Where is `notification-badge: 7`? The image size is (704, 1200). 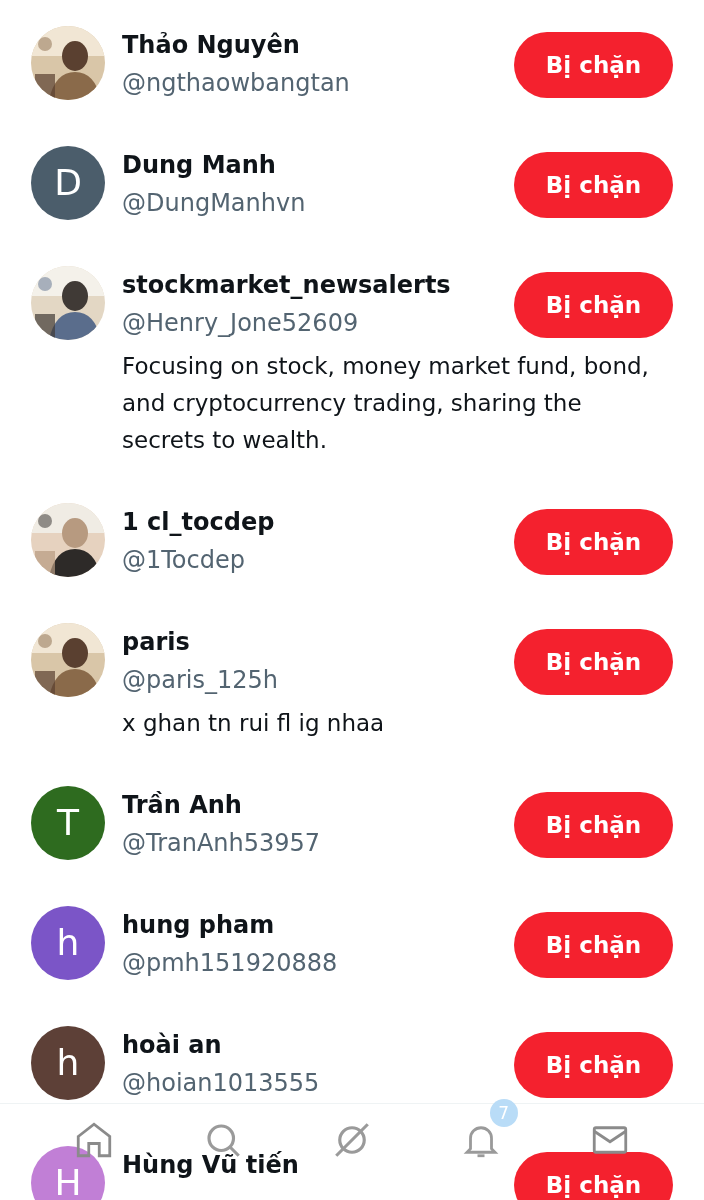 notification-badge: 7 is located at coordinates (503, 1113).